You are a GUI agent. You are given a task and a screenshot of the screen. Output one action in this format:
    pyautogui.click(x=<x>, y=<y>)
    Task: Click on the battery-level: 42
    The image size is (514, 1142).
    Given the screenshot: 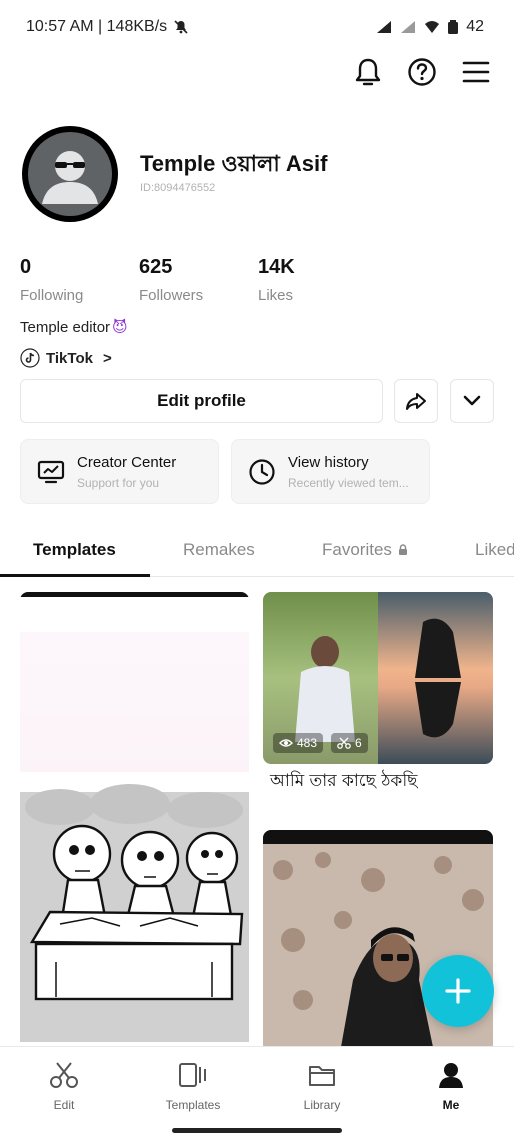 What is the action you would take?
    pyautogui.click(x=475, y=26)
    